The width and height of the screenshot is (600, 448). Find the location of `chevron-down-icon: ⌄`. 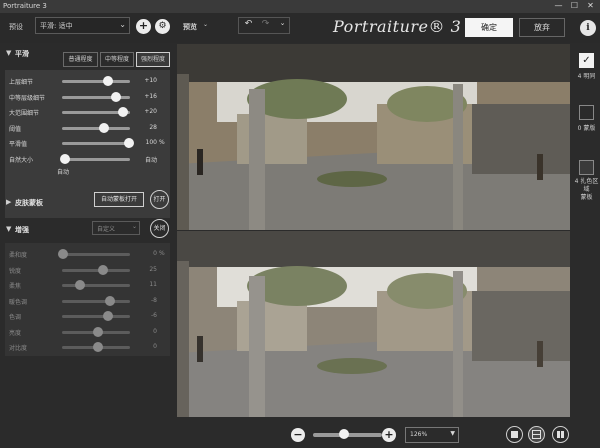

chevron-down-icon: ⌄ is located at coordinates (122, 24).